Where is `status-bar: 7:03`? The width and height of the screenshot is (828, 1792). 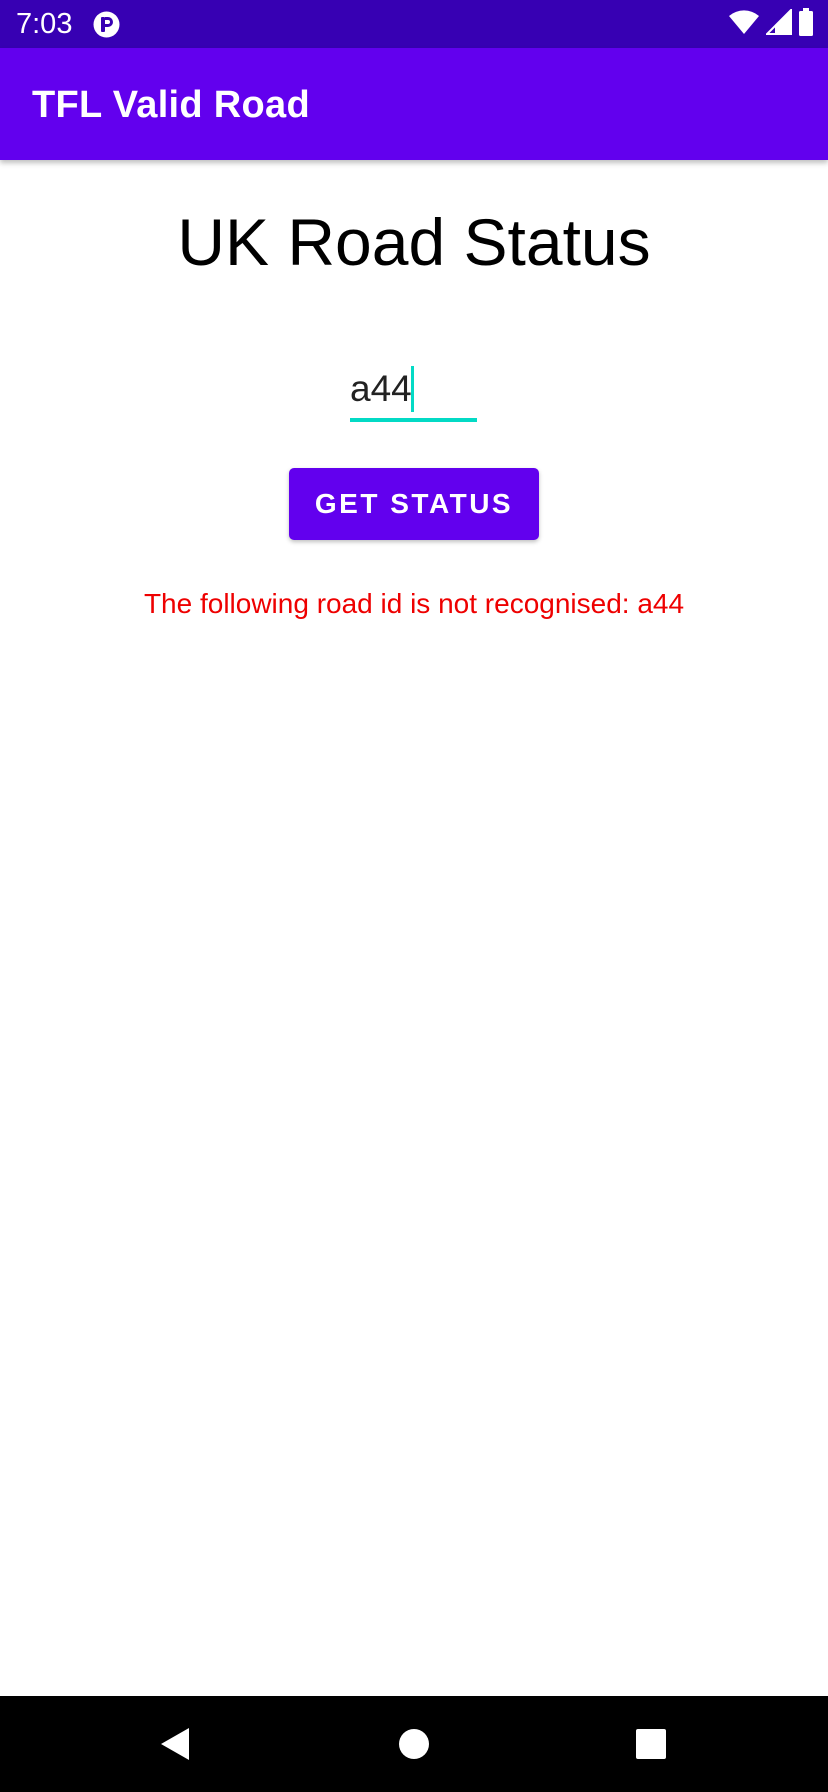
status-bar: 7:03 is located at coordinates (414, 24).